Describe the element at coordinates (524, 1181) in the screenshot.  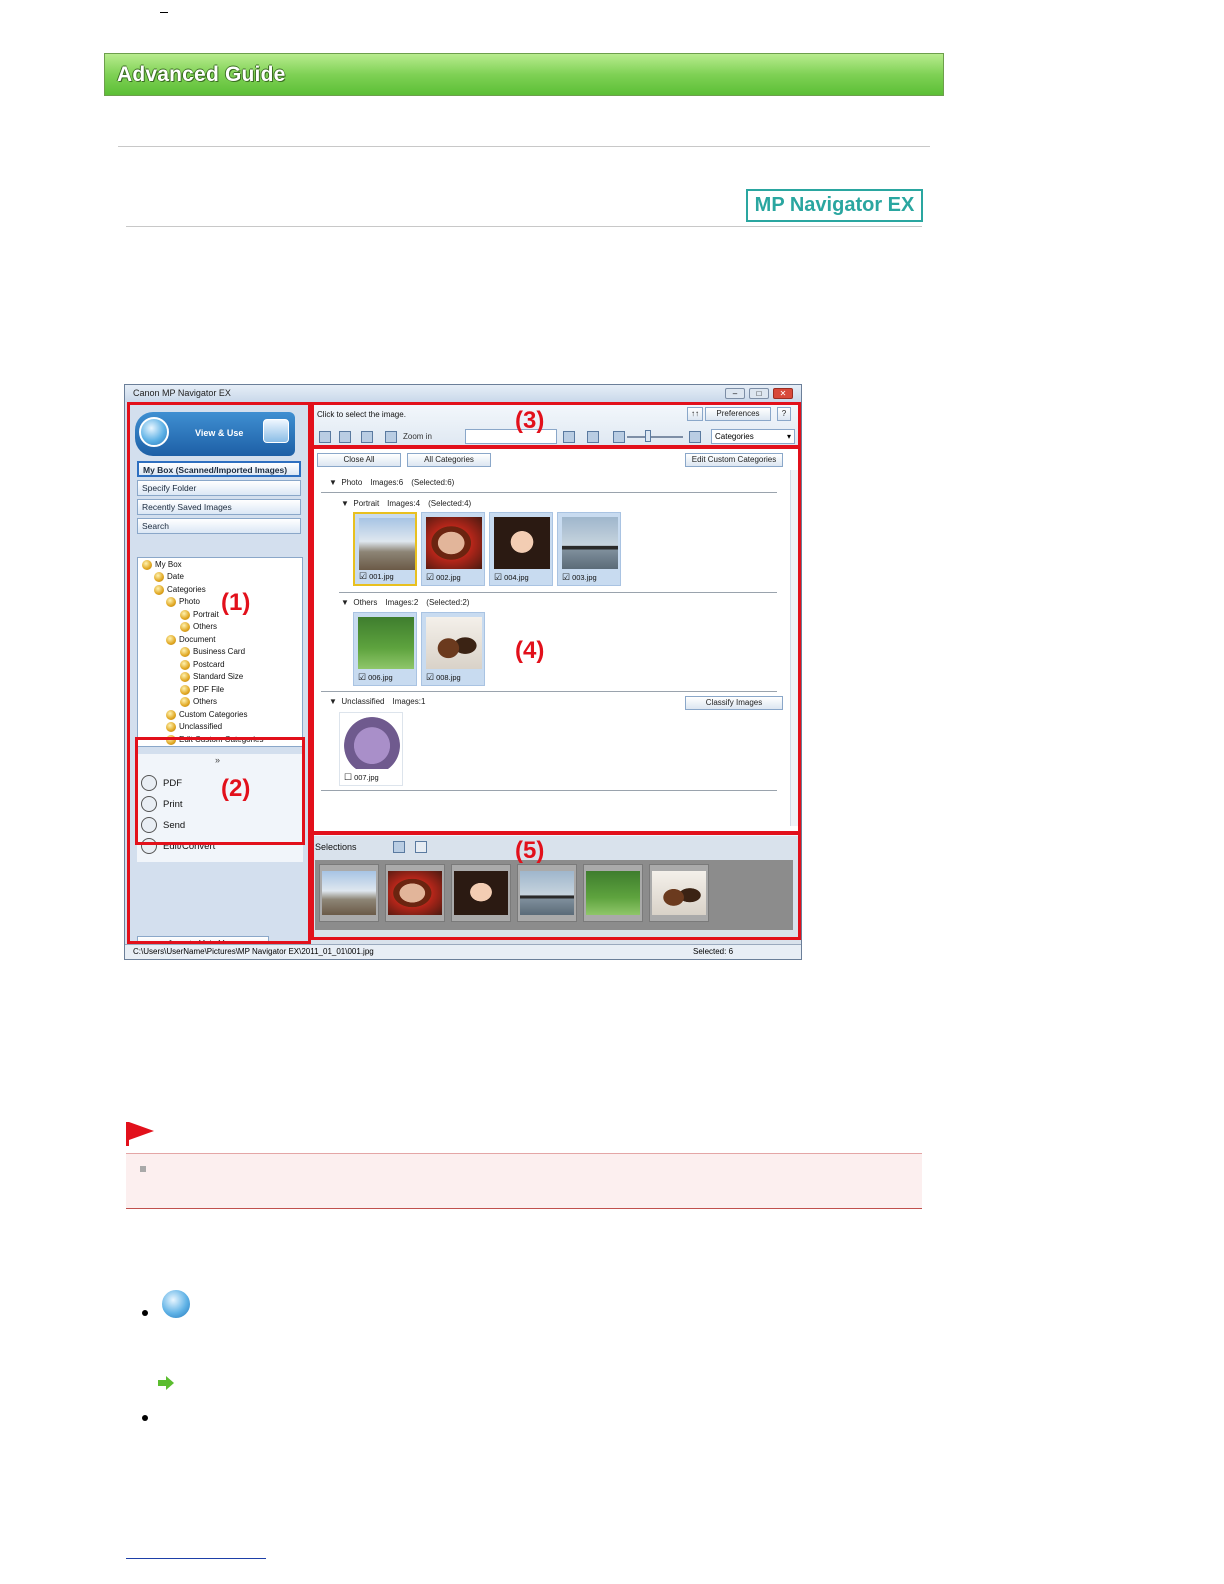
I see `important-box` at that location.